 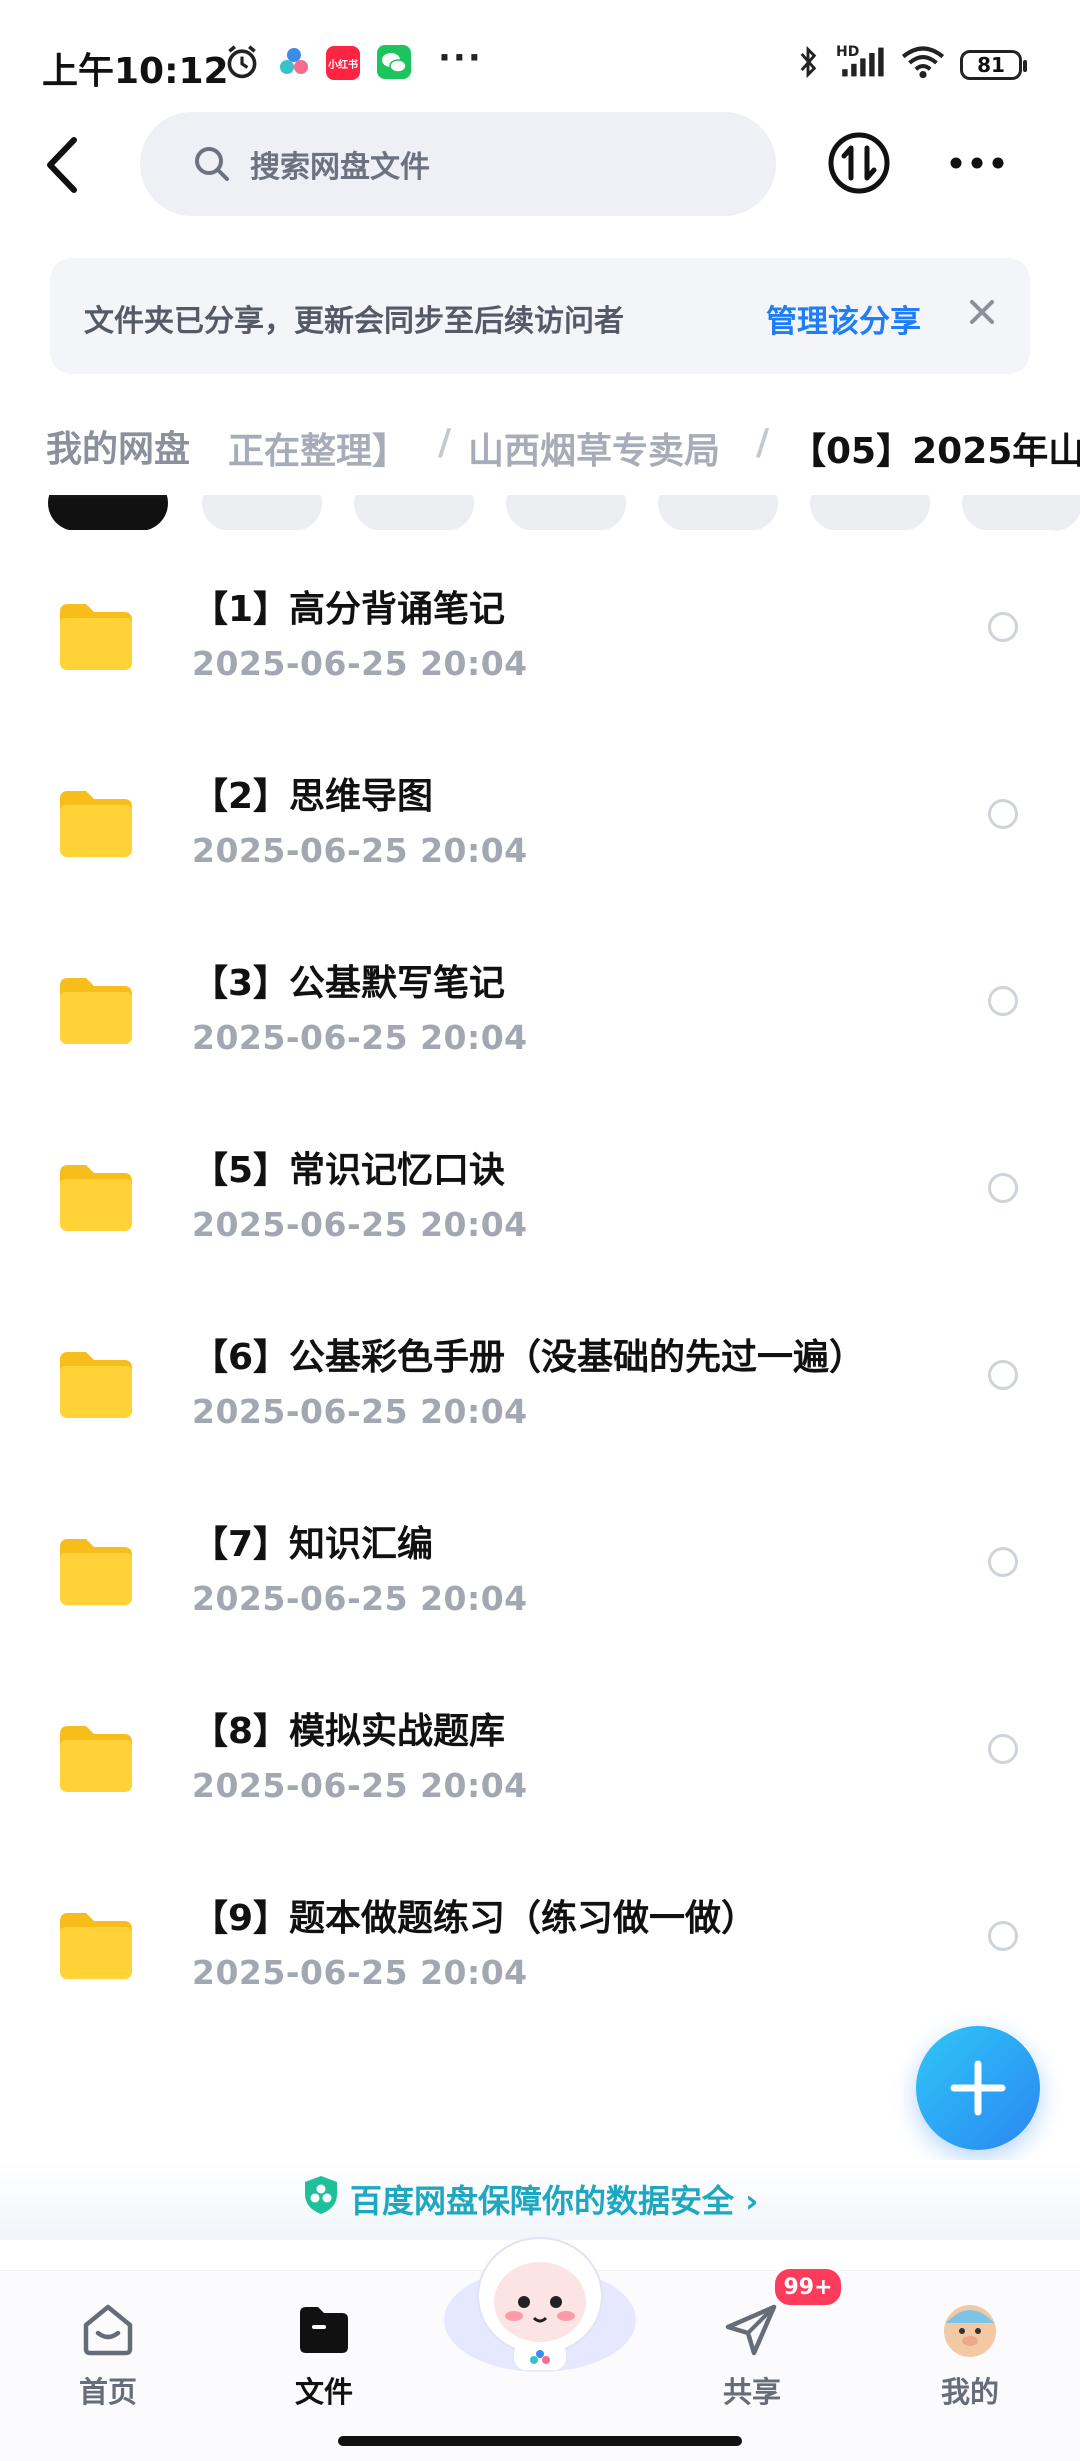 I want to click on more-icon, so click(x=979, y=163).